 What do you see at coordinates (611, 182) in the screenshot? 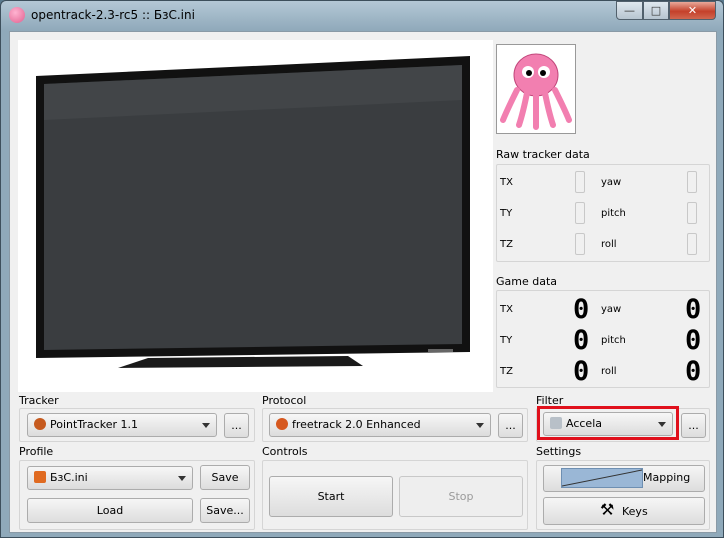
I see `raw-yaw-label: yaw` at bounding box center [611, 182].